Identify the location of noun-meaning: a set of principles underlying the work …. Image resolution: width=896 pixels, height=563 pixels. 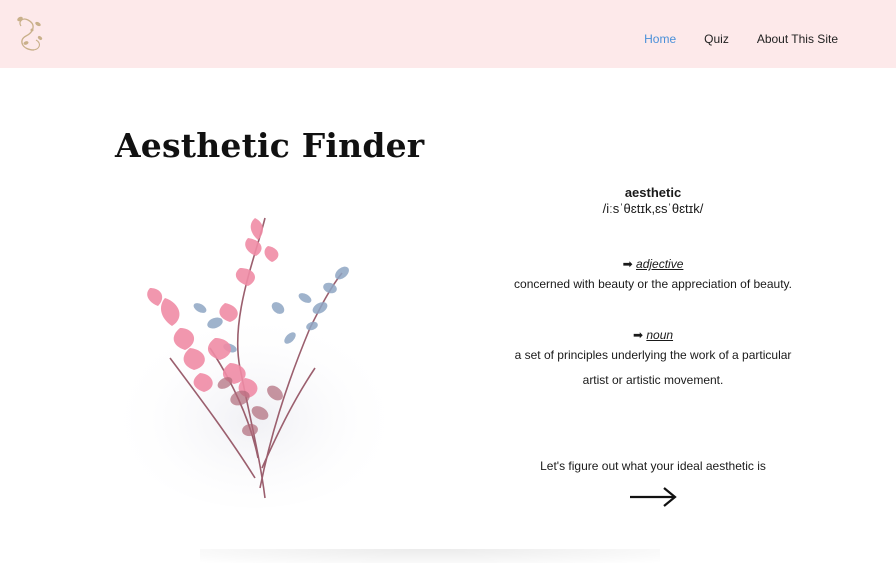
(653, 367).